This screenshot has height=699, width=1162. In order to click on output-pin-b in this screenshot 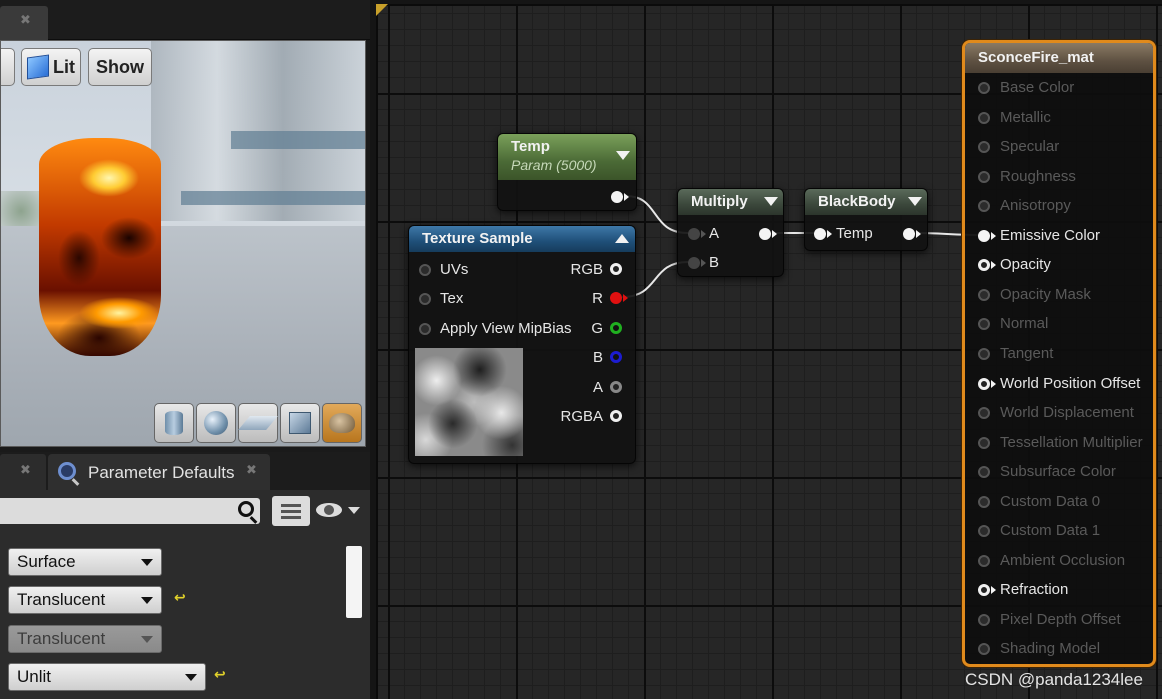, I will do `click(616, 357)`.